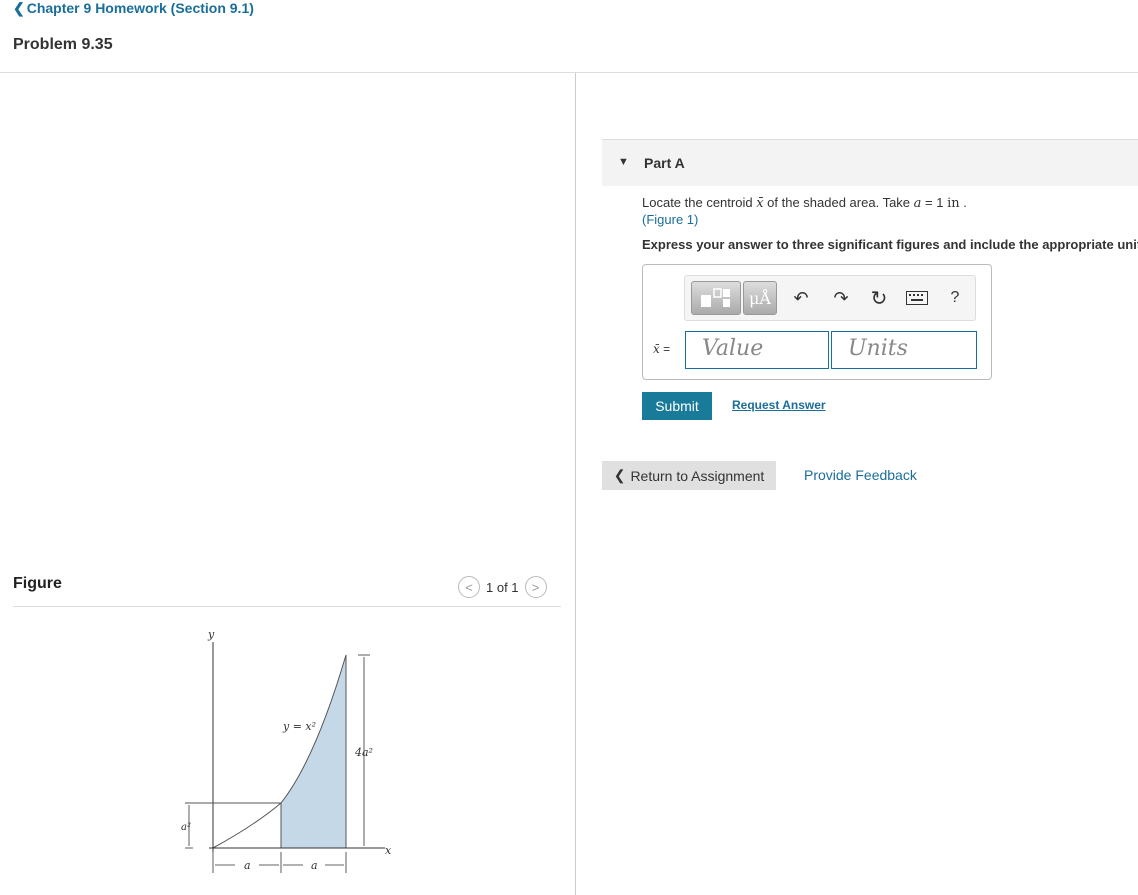  Describe the element at coordinates (879, 298) in the screenshot. I see `reset-icon: ↻` at that location.